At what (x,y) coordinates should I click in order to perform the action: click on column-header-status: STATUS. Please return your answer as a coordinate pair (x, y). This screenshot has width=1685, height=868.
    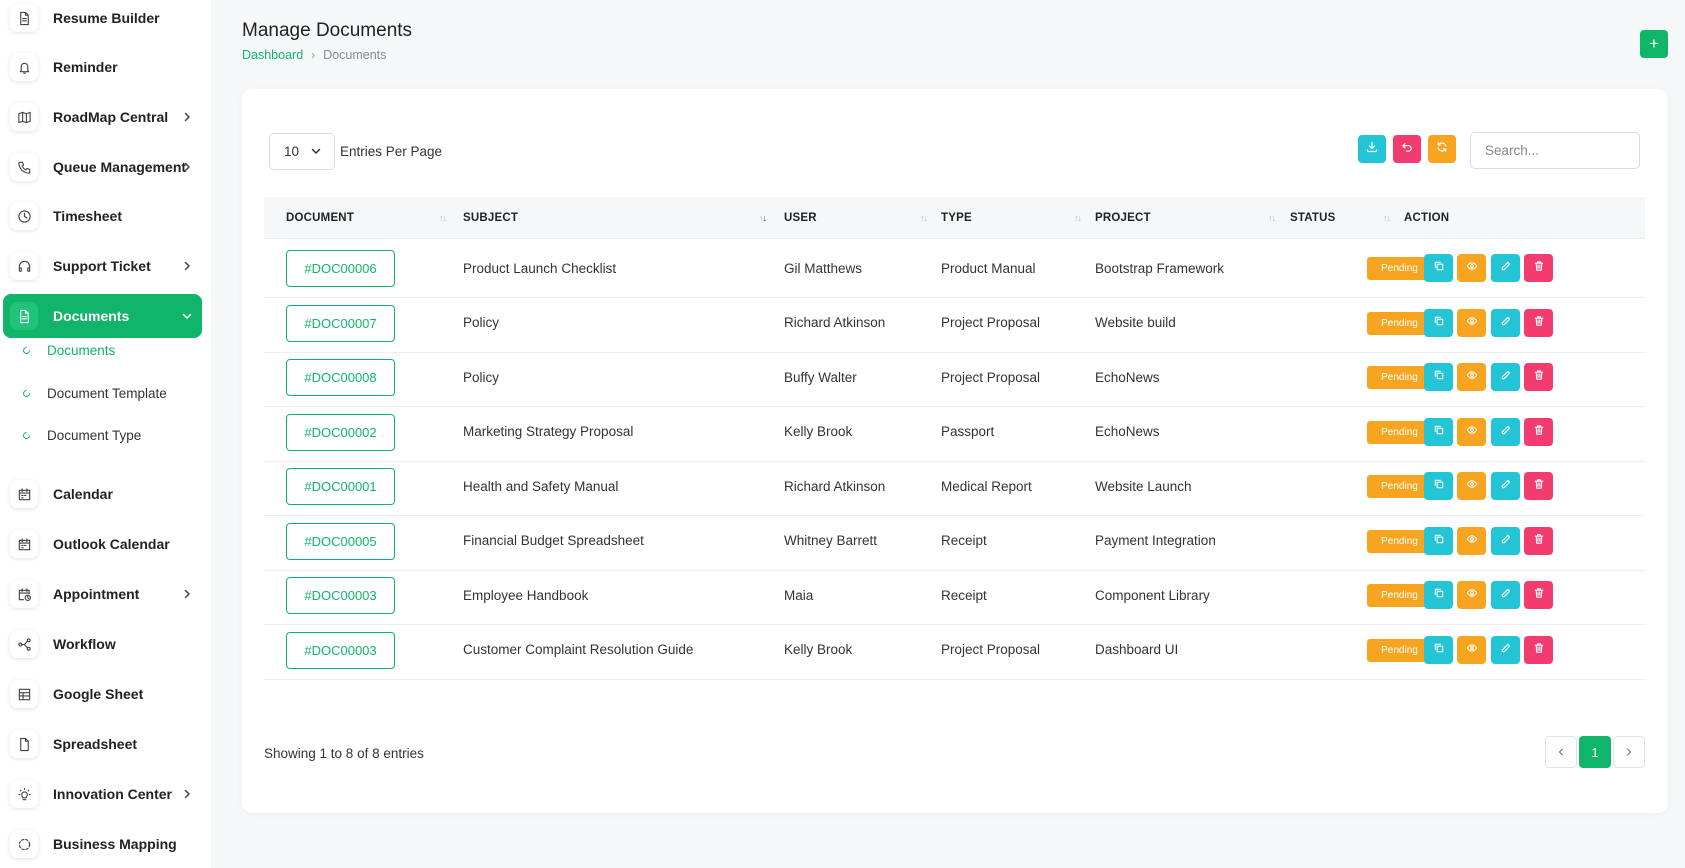
    Looking at the image, I should click on (1313, 218).